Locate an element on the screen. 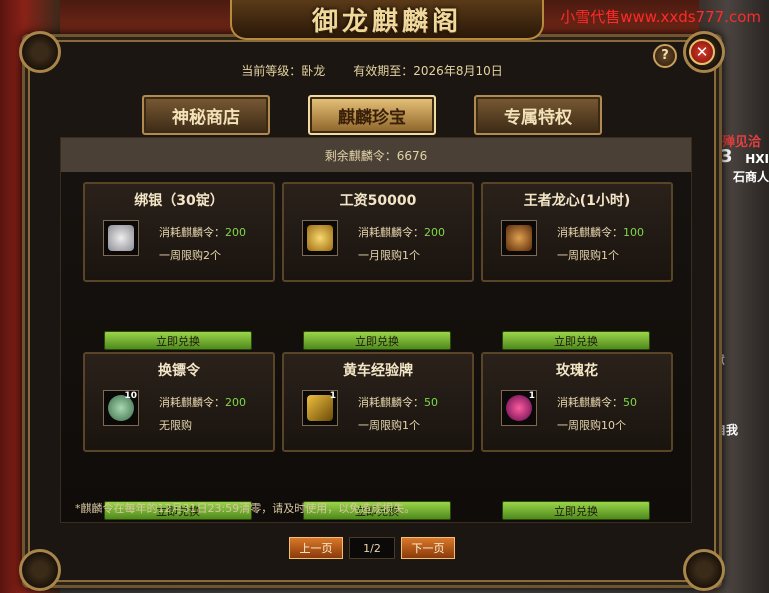 This screenshot has width=769, height=593. item-limit: 一月限购1个 is located at coordinates (389, 255).